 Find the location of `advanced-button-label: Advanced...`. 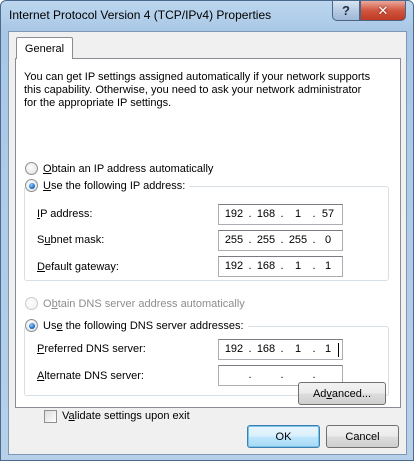

advanced-button-label: Advanced... is located at coordinates (342, 393).